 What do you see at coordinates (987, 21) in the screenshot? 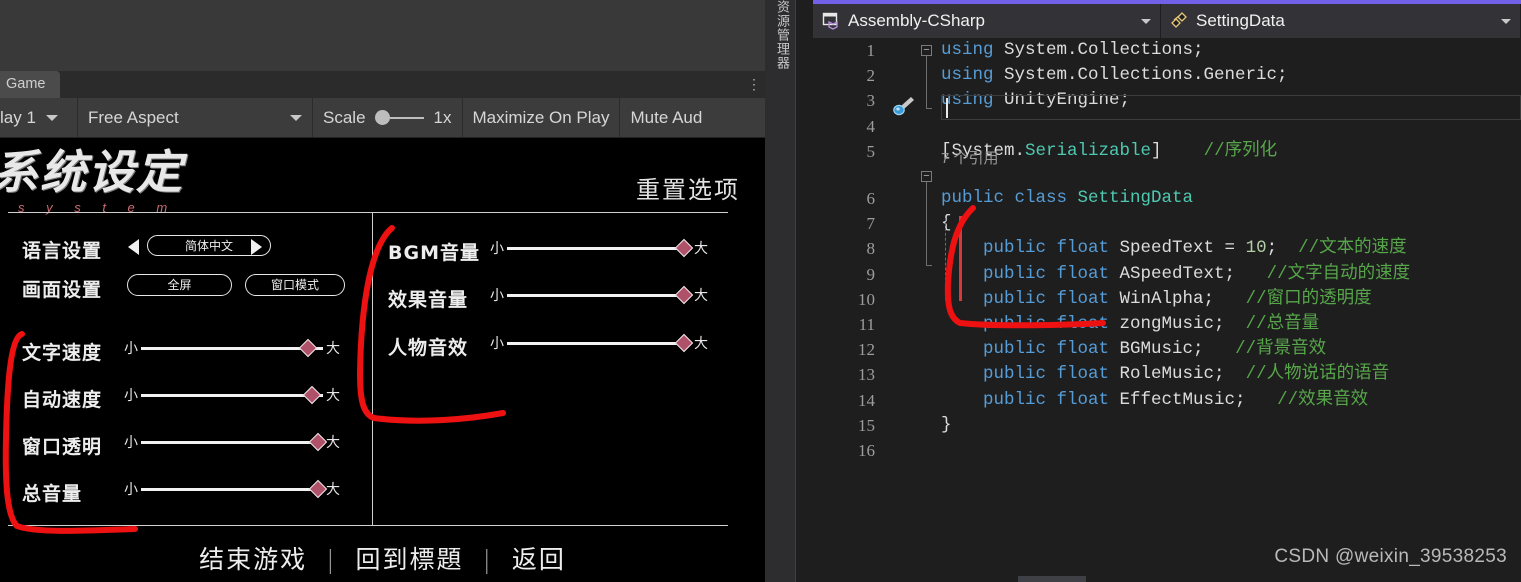
I see `project-dropdown: Assembly-CSharp` at bounding box center [987, 21].